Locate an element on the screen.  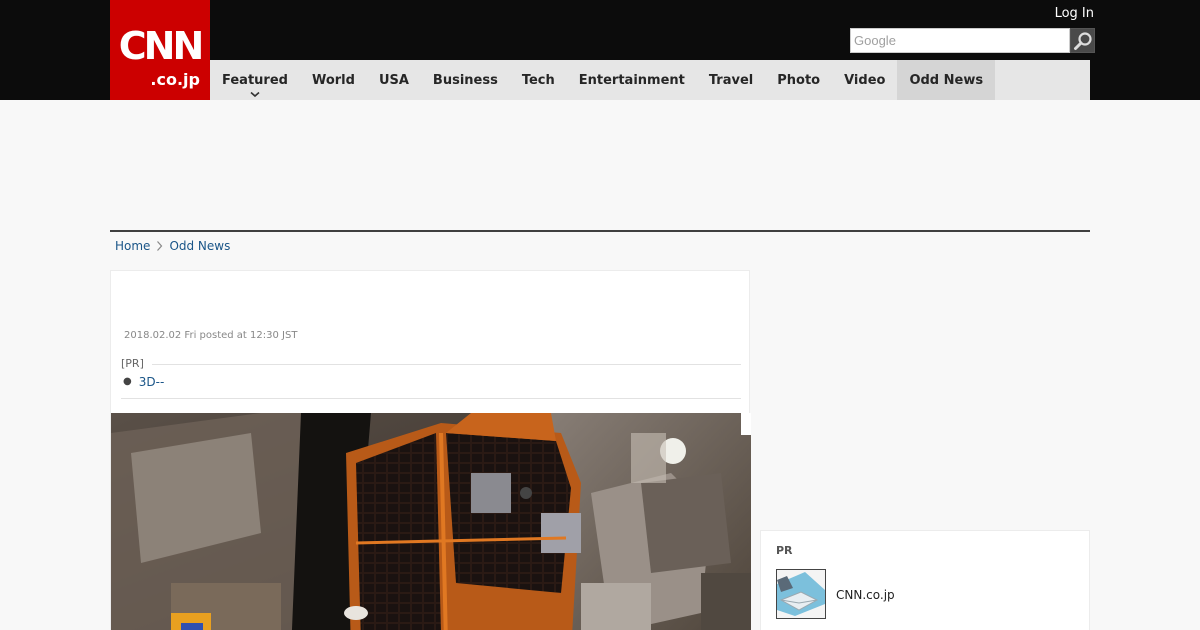
search-input is located at coordinates (960, 40).